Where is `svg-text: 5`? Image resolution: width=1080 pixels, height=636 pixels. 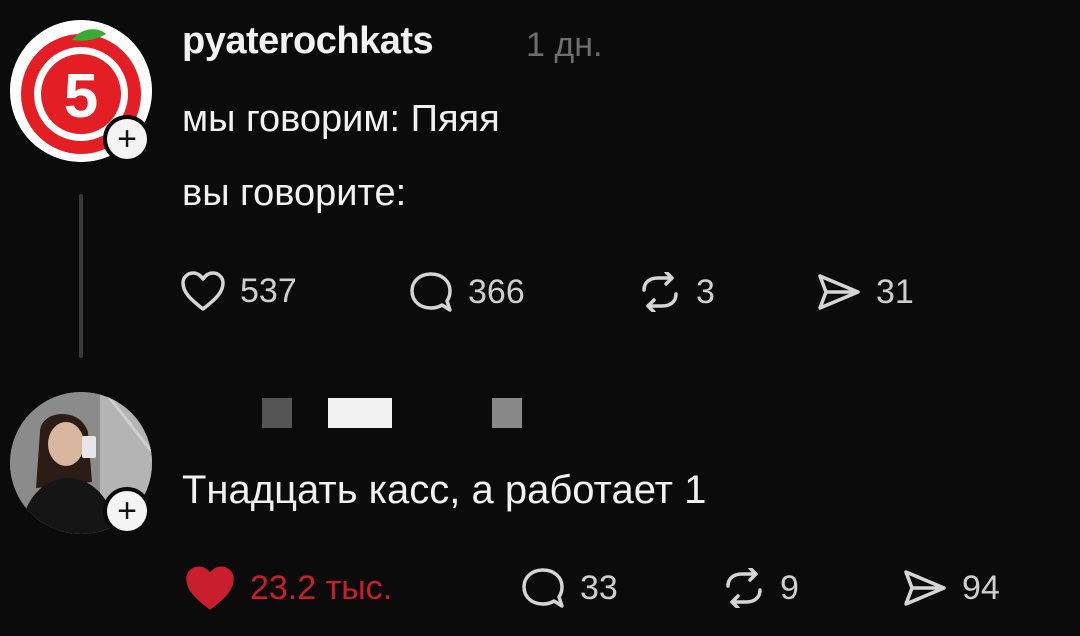
svg-text: 5 is located at coordinates (81, 96).